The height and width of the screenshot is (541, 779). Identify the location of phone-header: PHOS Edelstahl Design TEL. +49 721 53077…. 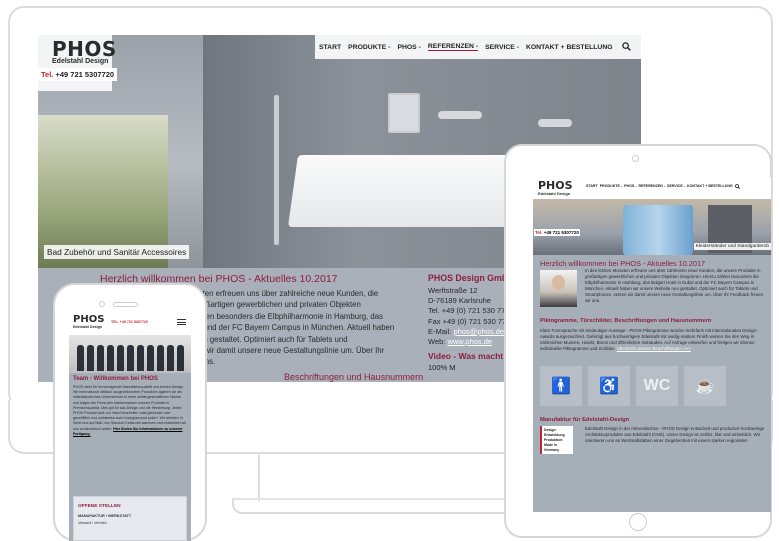
(130, 324).